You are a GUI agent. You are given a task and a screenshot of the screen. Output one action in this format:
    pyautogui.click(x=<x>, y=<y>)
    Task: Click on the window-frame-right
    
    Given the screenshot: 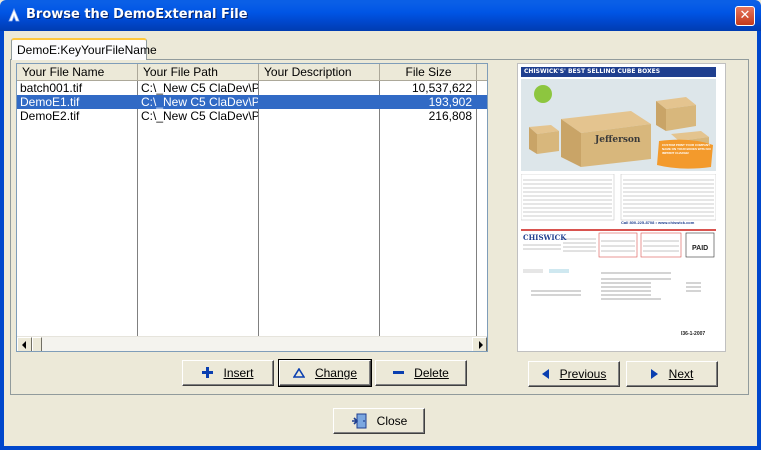 What is the action you would take?
    pyautogui.click(x=759, y=240)
    